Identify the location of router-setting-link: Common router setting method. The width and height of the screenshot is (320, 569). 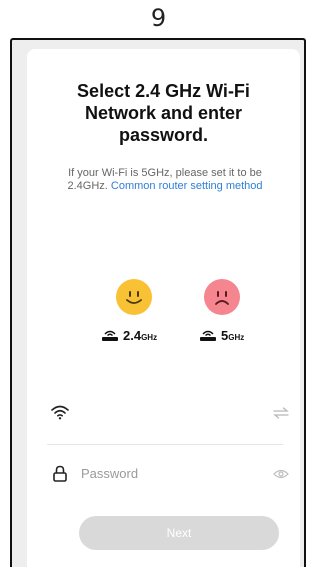
(187, 186).